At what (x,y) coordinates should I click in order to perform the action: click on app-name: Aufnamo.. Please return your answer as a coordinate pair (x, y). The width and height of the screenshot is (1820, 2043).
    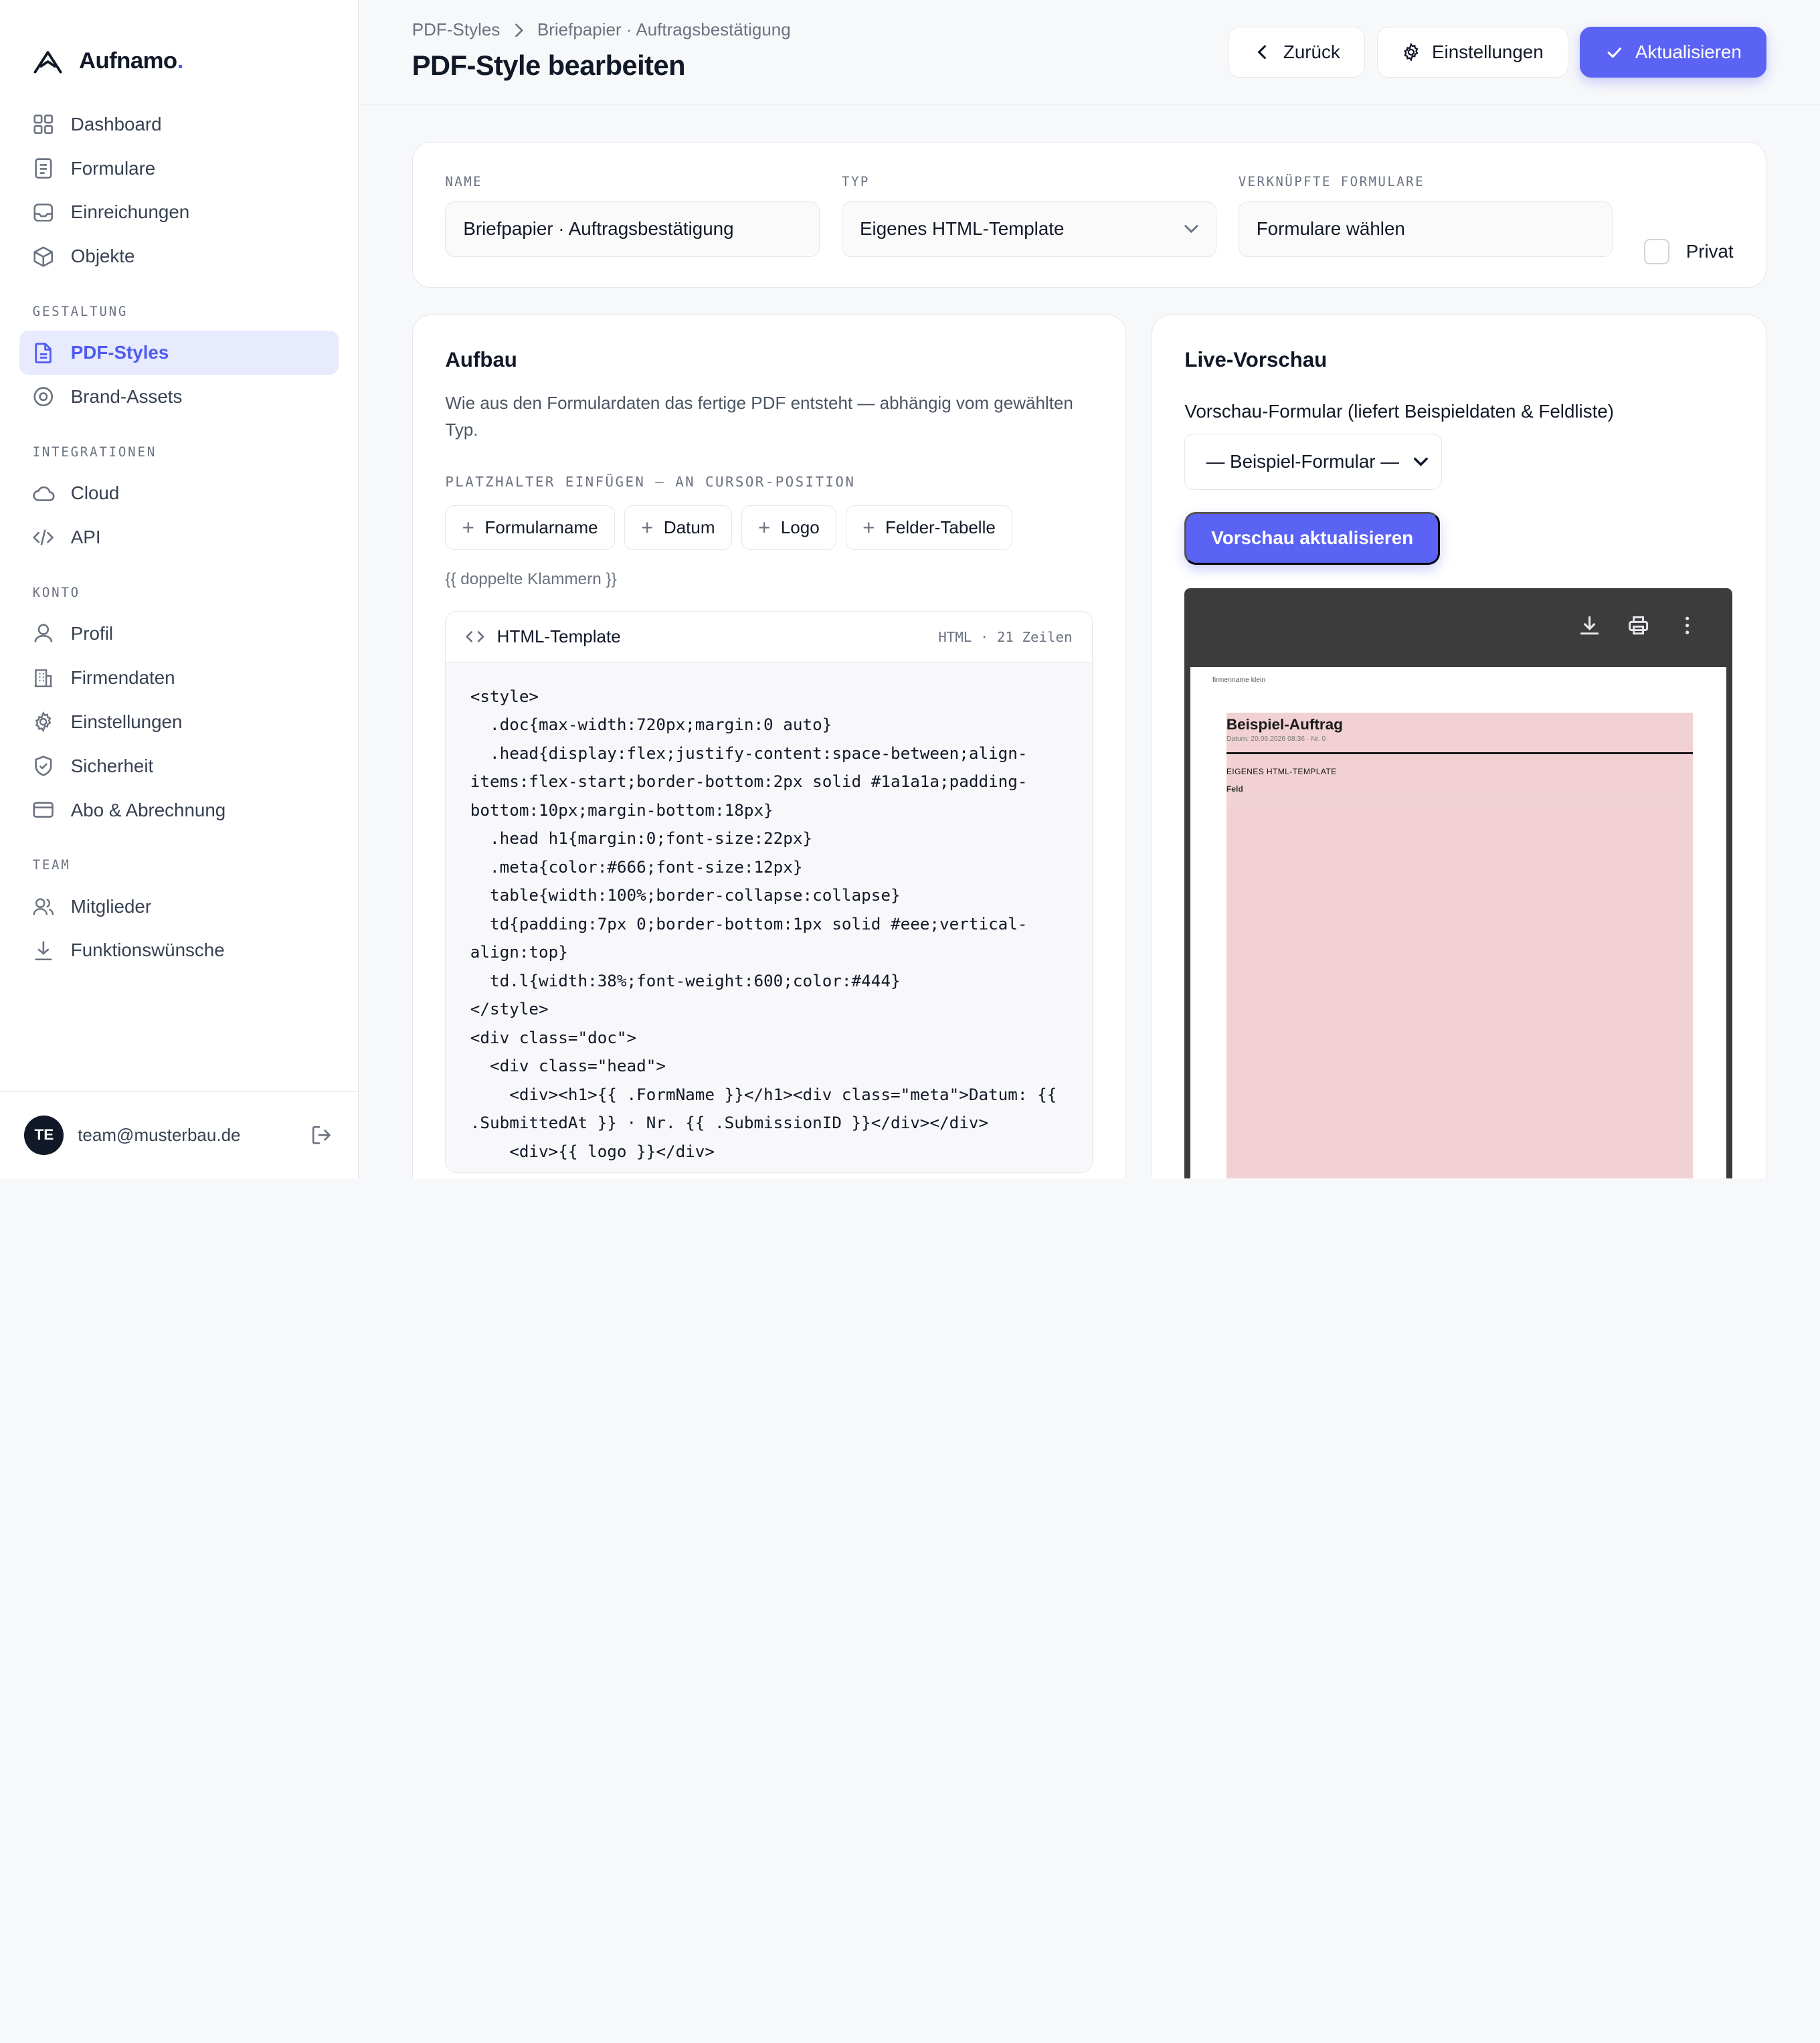
    Looking at the image, I should click on (130, 61).